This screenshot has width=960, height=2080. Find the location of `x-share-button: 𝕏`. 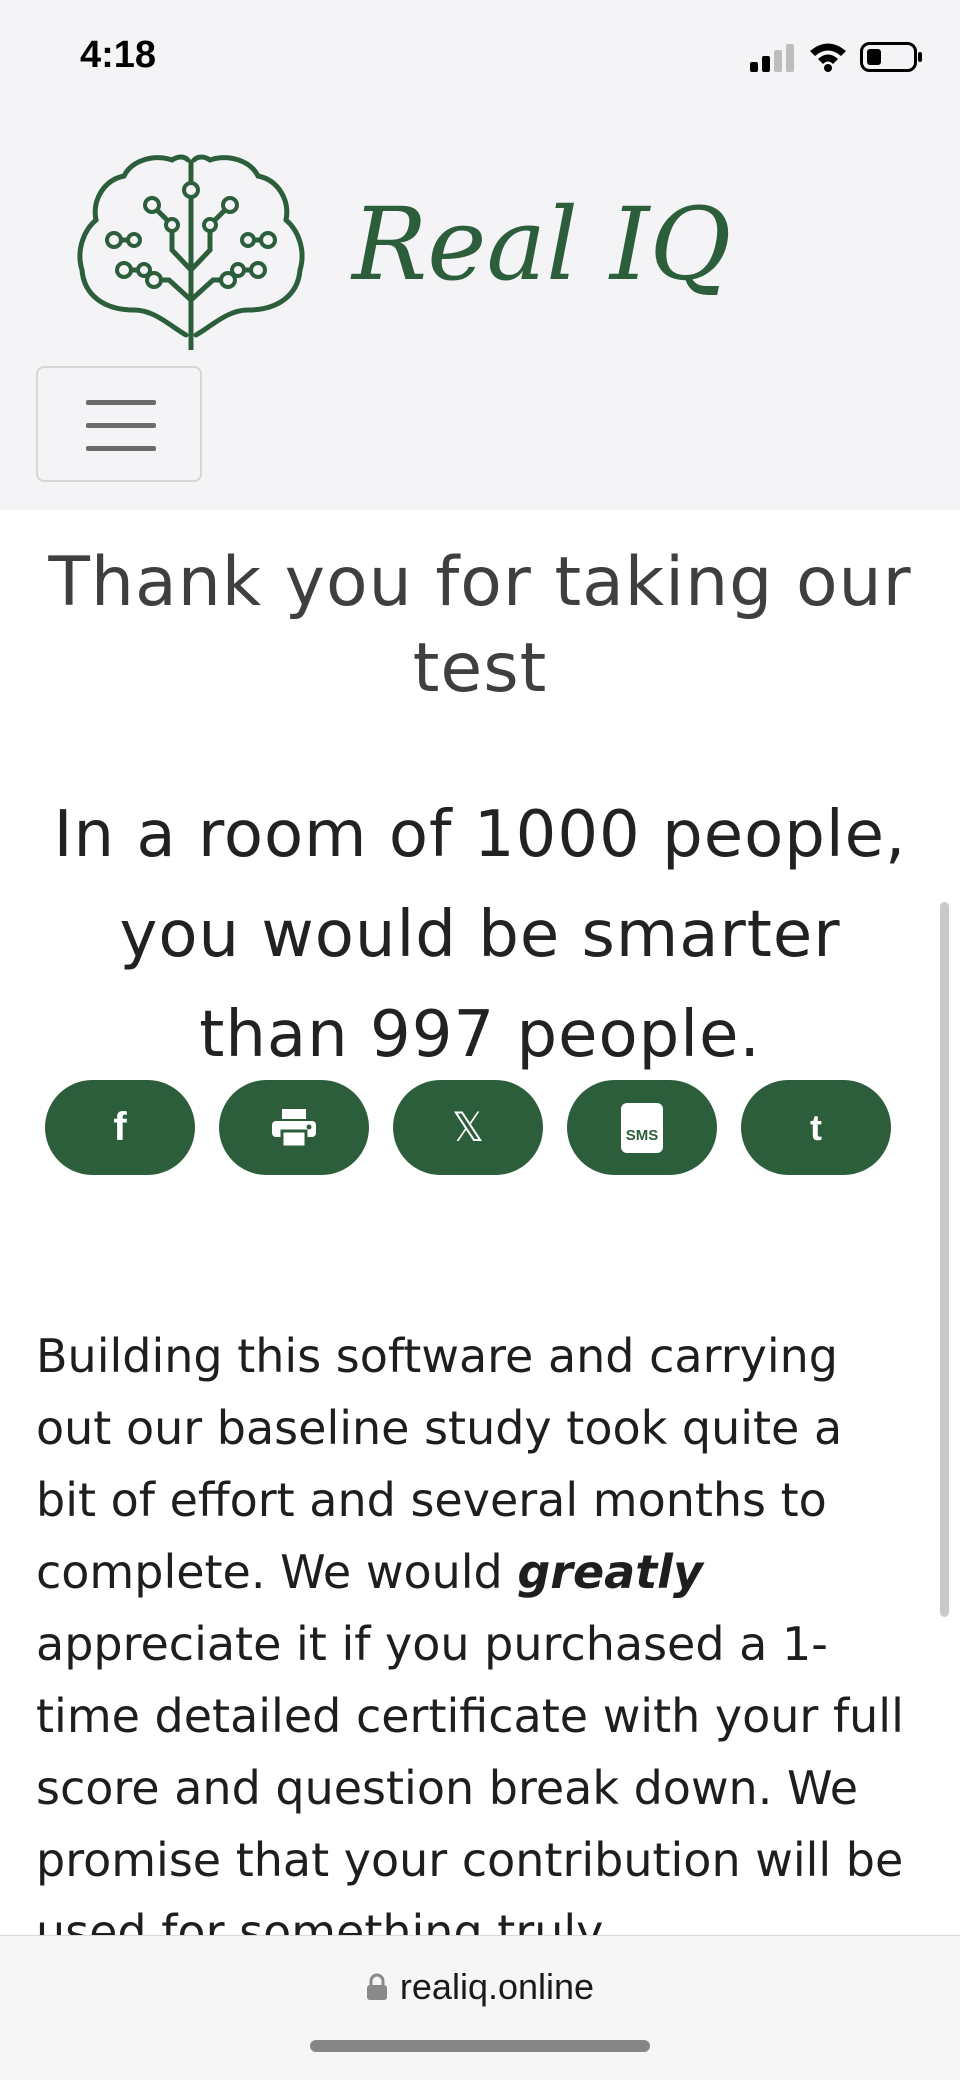

x-share-button: 𝕏 is located at coordinates (468, 1127).